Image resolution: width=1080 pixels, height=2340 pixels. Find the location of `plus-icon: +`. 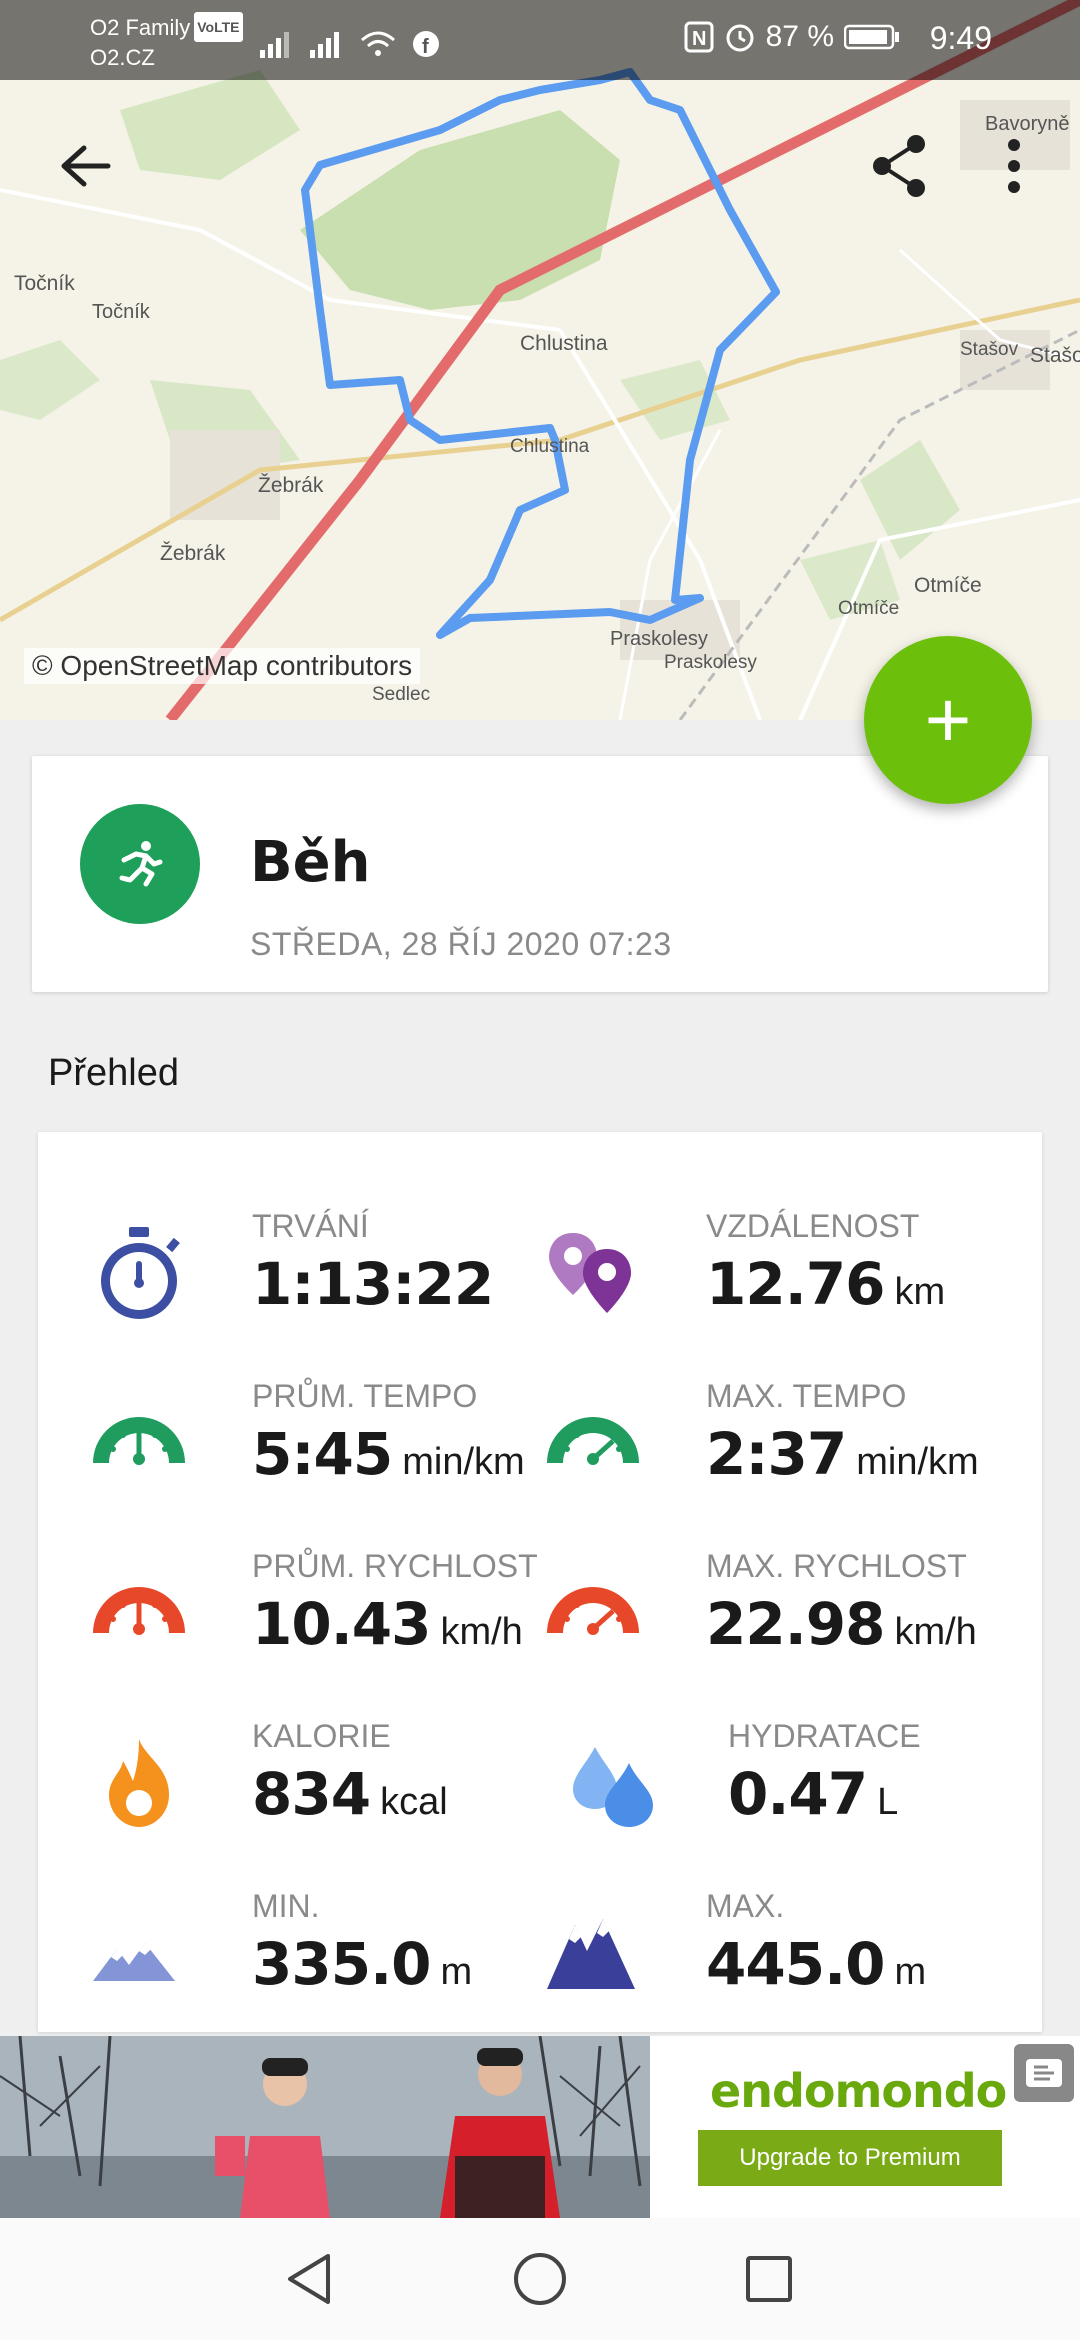

plus-icon: + is located at coordinates (948, 719).